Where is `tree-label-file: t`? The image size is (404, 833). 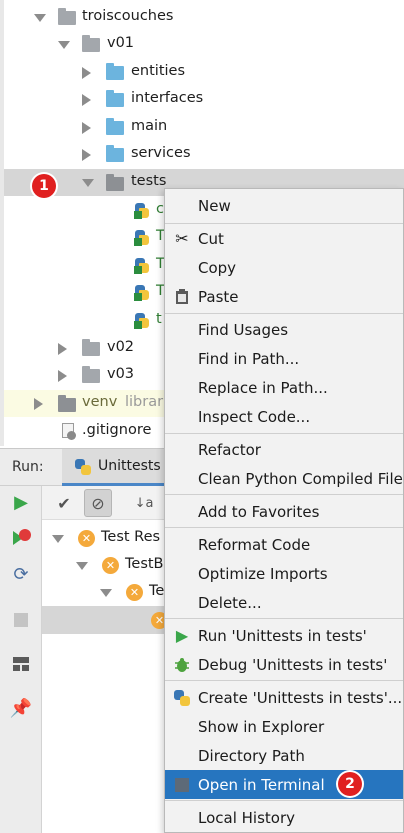
tree-label-file: t is located at coordinates (159, 319).